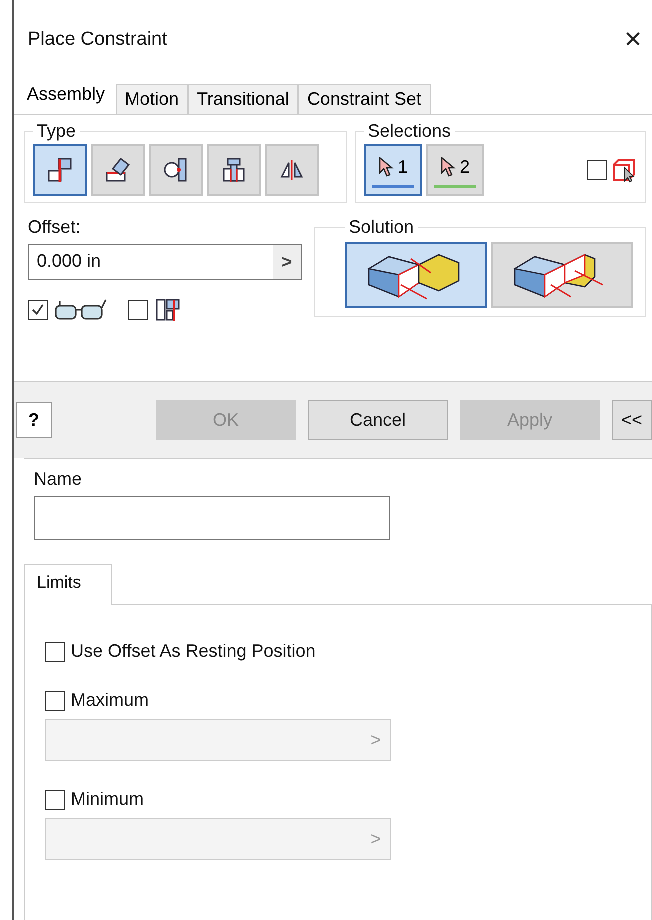  Describe the element at coordinates (107, 799) in the screenshot. I see `checkbox-label: Minimum` at that location.